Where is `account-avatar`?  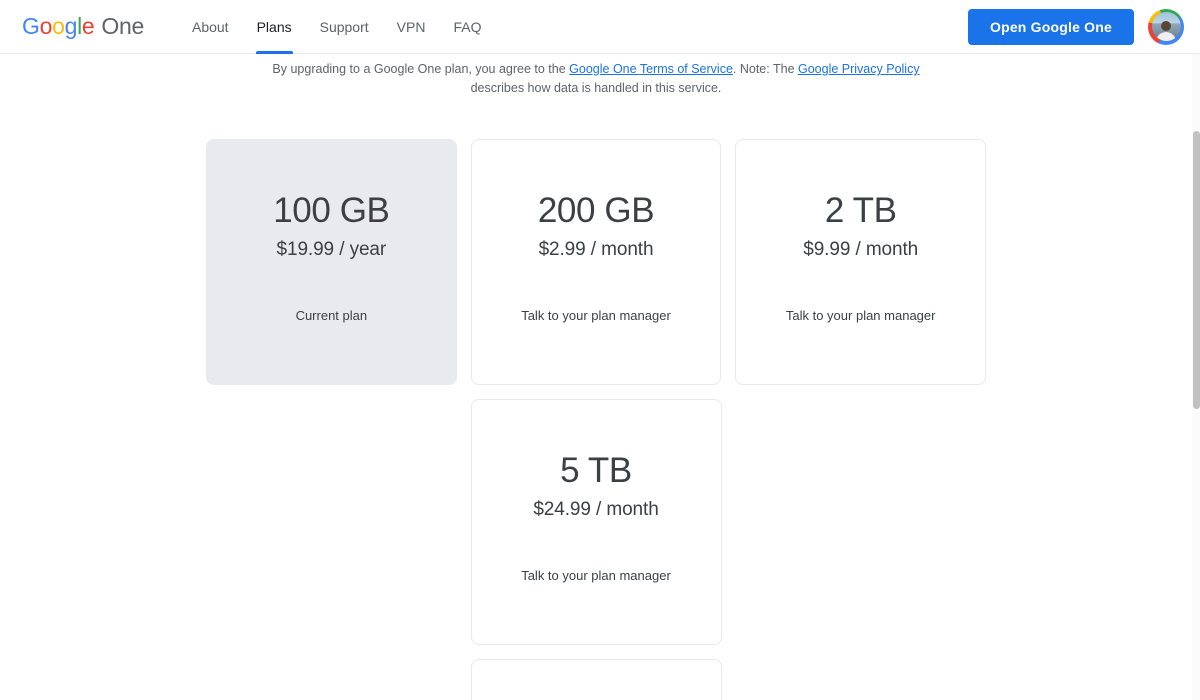 account-avatar is located at coordinates (1166, 26).